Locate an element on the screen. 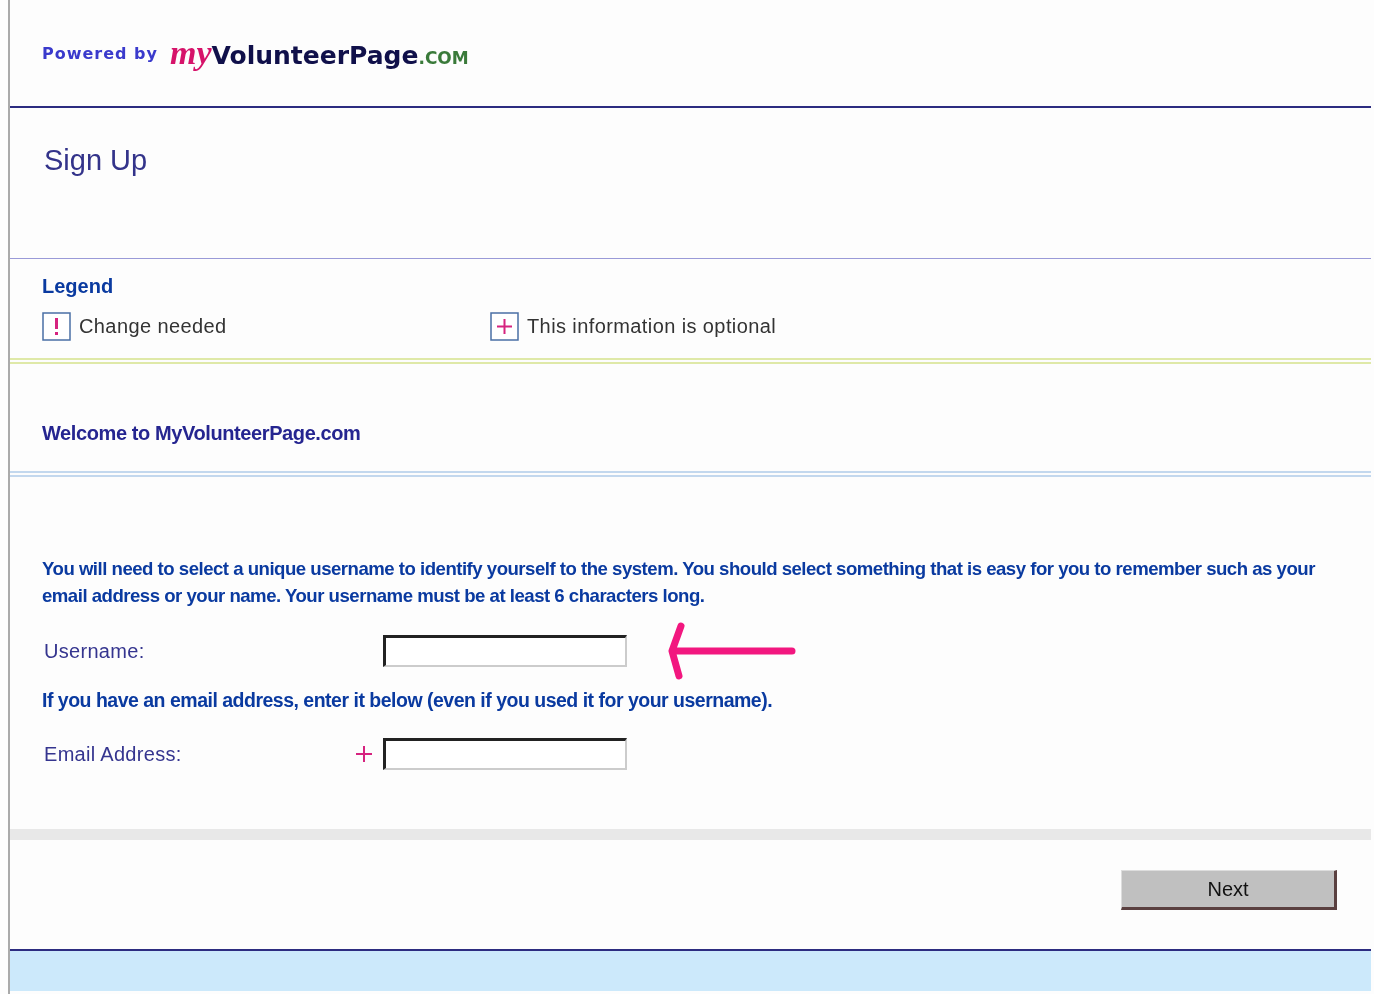 The width and height of the screenshot is (1374, 994). next-button: Next is located at coordinates (1229, 890).